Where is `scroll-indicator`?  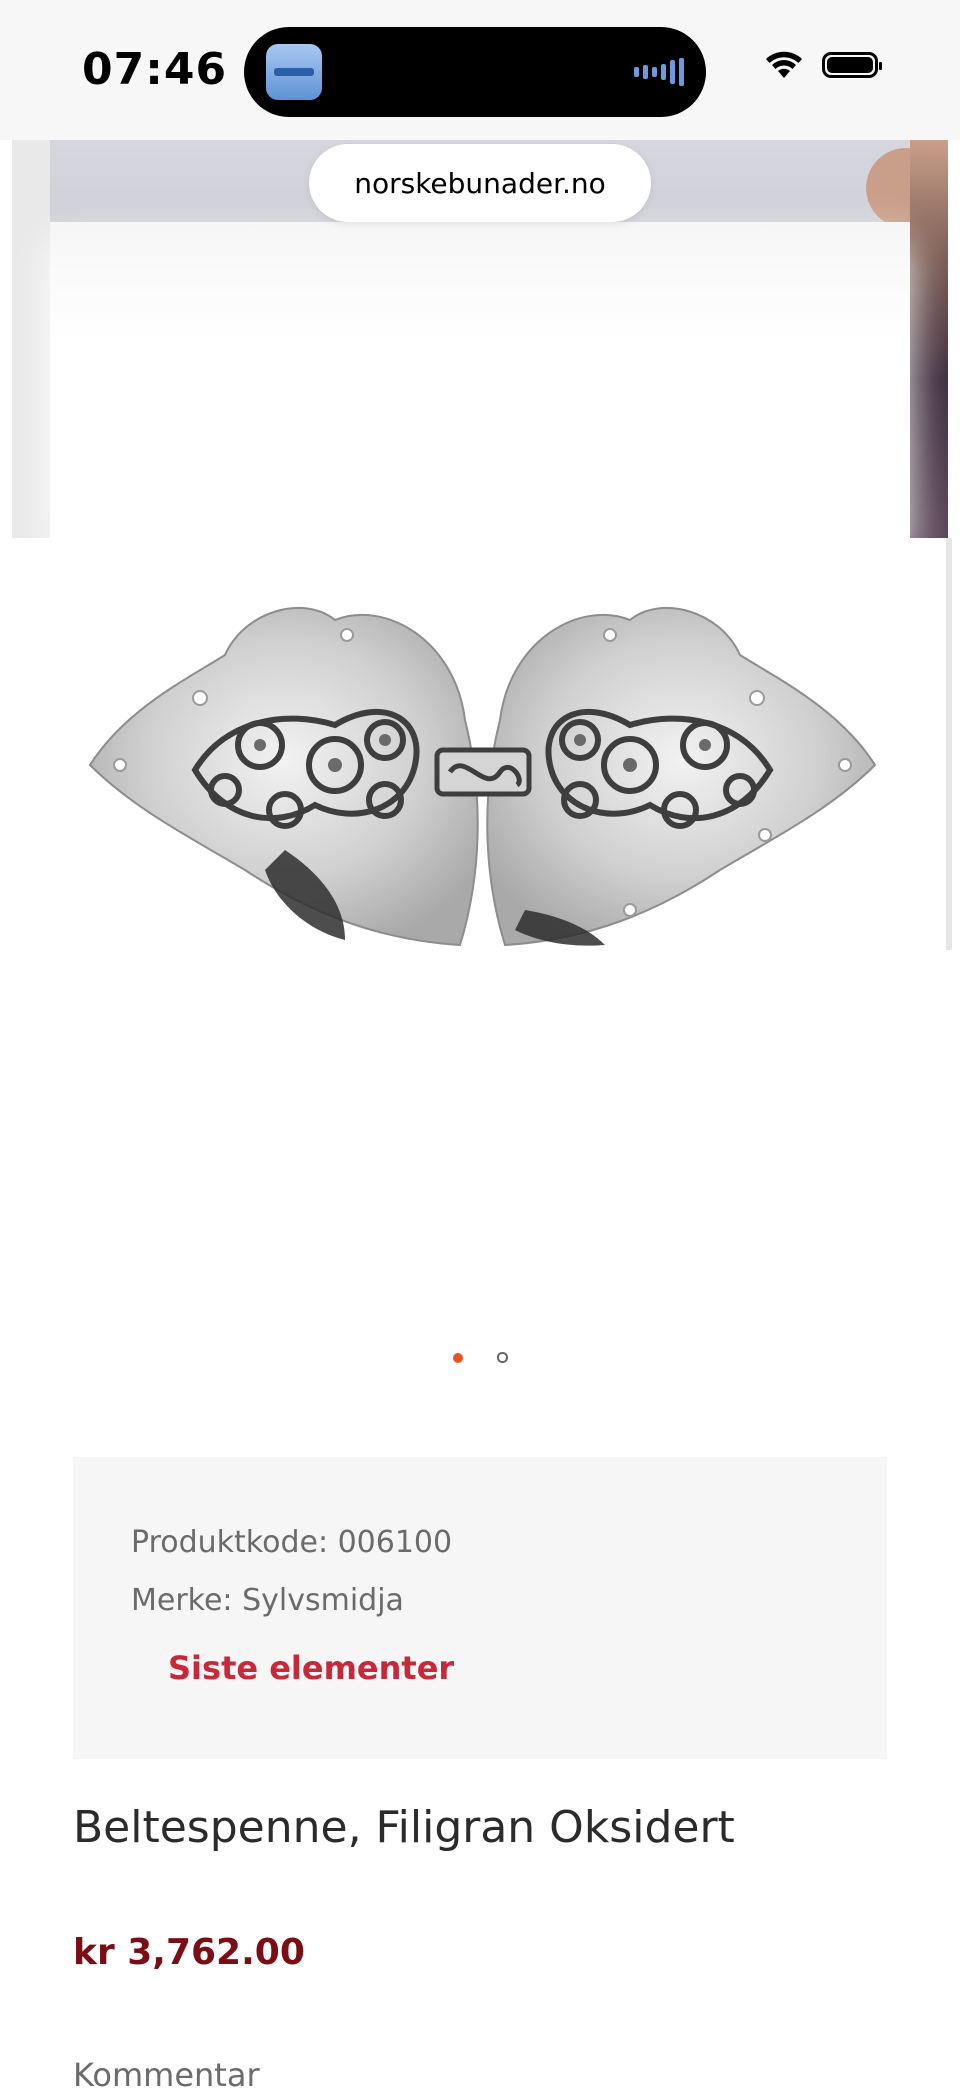 scroll-indicator is located at coordinates (949, 744).